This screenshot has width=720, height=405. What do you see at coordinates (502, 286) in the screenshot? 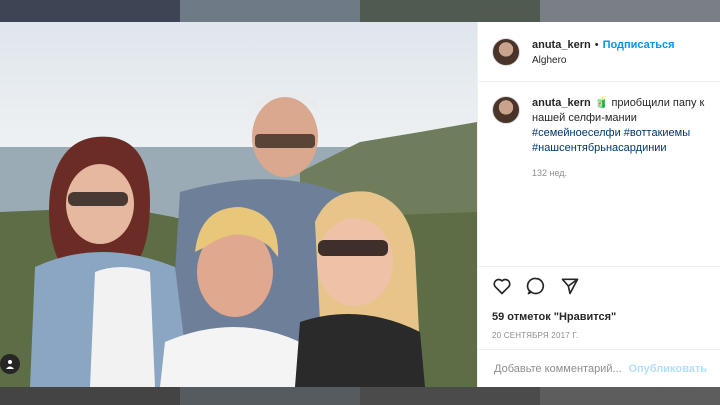
I see `heart-icon` at bounding box center [502, 286].